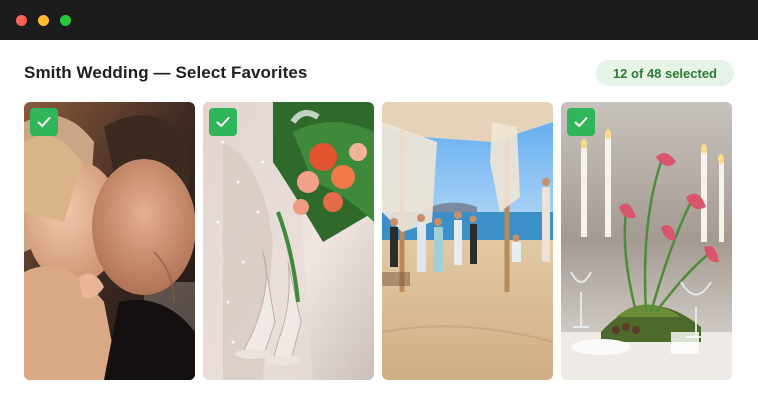 The height and width of the screenshot is (400, 758). What do you see at coordinates (379, 20) in the screenshot?
I see `window-titlebar` at bounding box center [379, 20].